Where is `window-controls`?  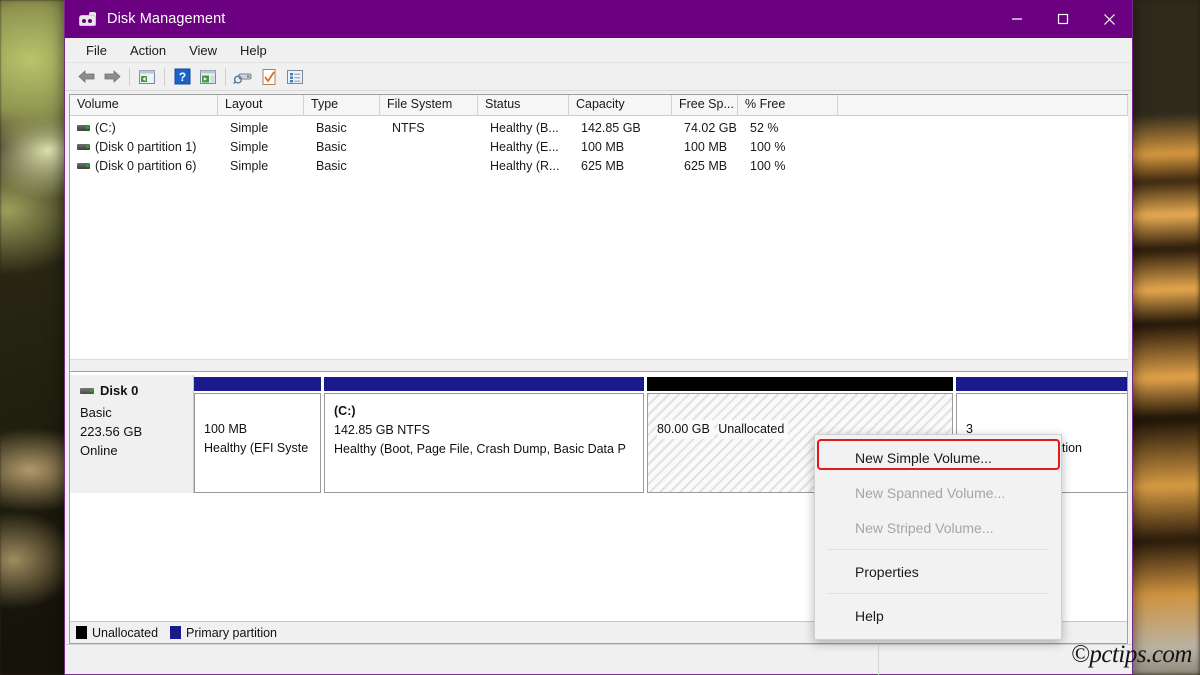
window-controls is located at coordinates (1063, 19).